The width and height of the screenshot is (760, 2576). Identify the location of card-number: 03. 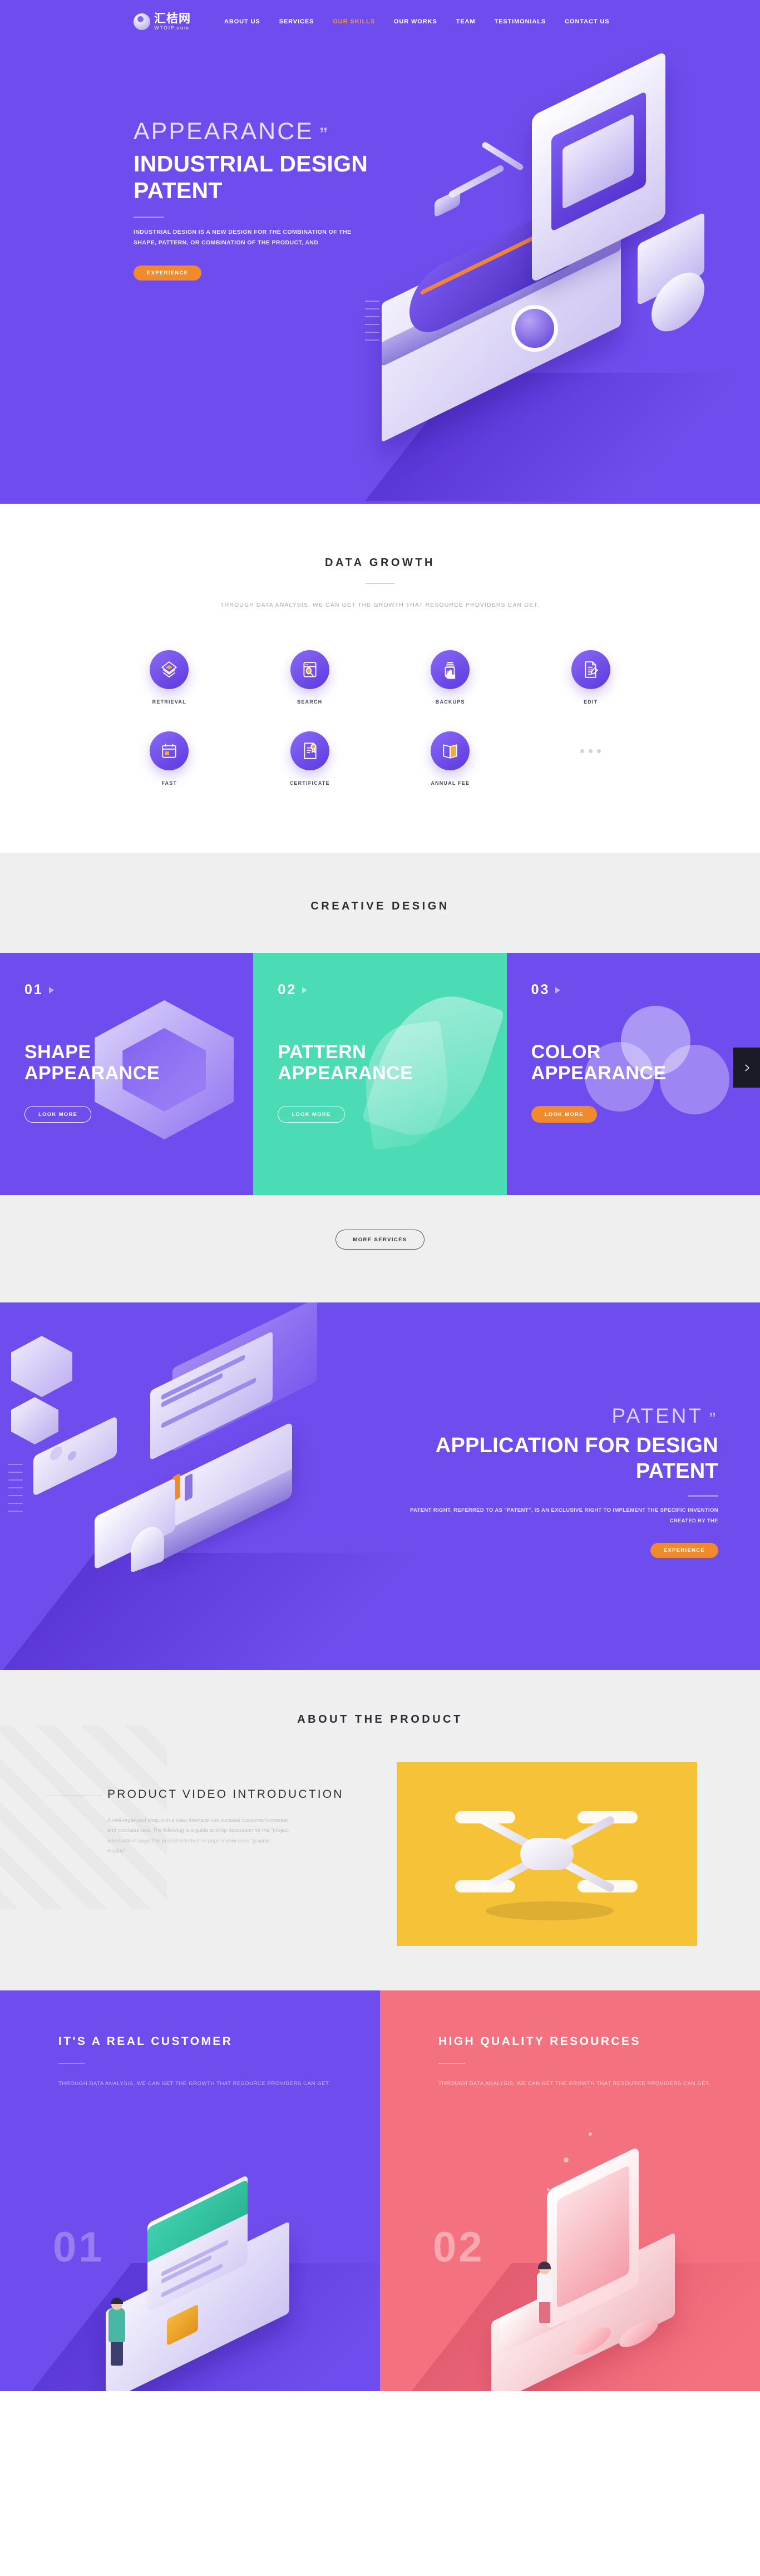
(633, 990).